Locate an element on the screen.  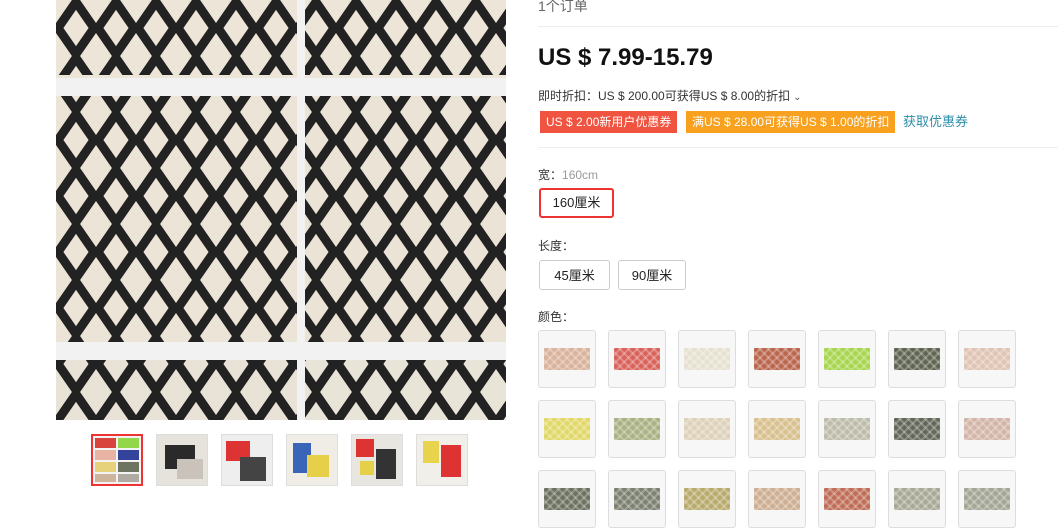
instant-discount: 即时折扣：US $ 200.00可获得US $ 8.00的折扣 ⌄ is located at coordinates (669, 95).